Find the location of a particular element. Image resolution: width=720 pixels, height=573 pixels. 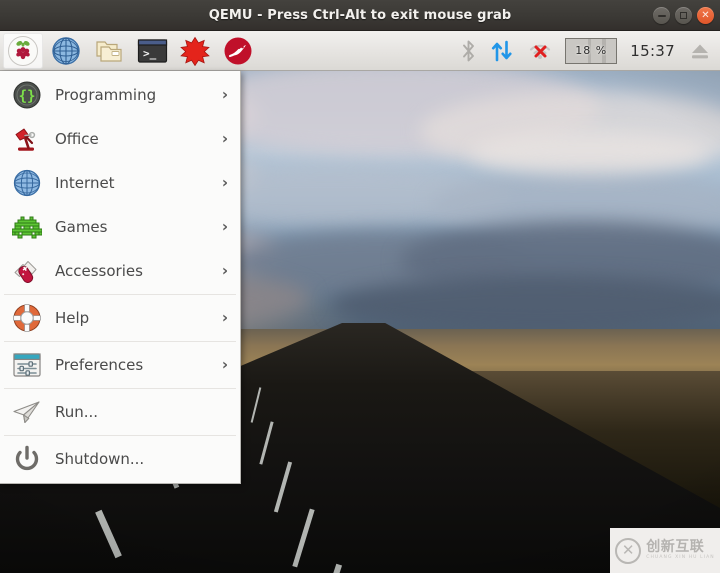

network-updown-icon is located at coordinates (502, 50).